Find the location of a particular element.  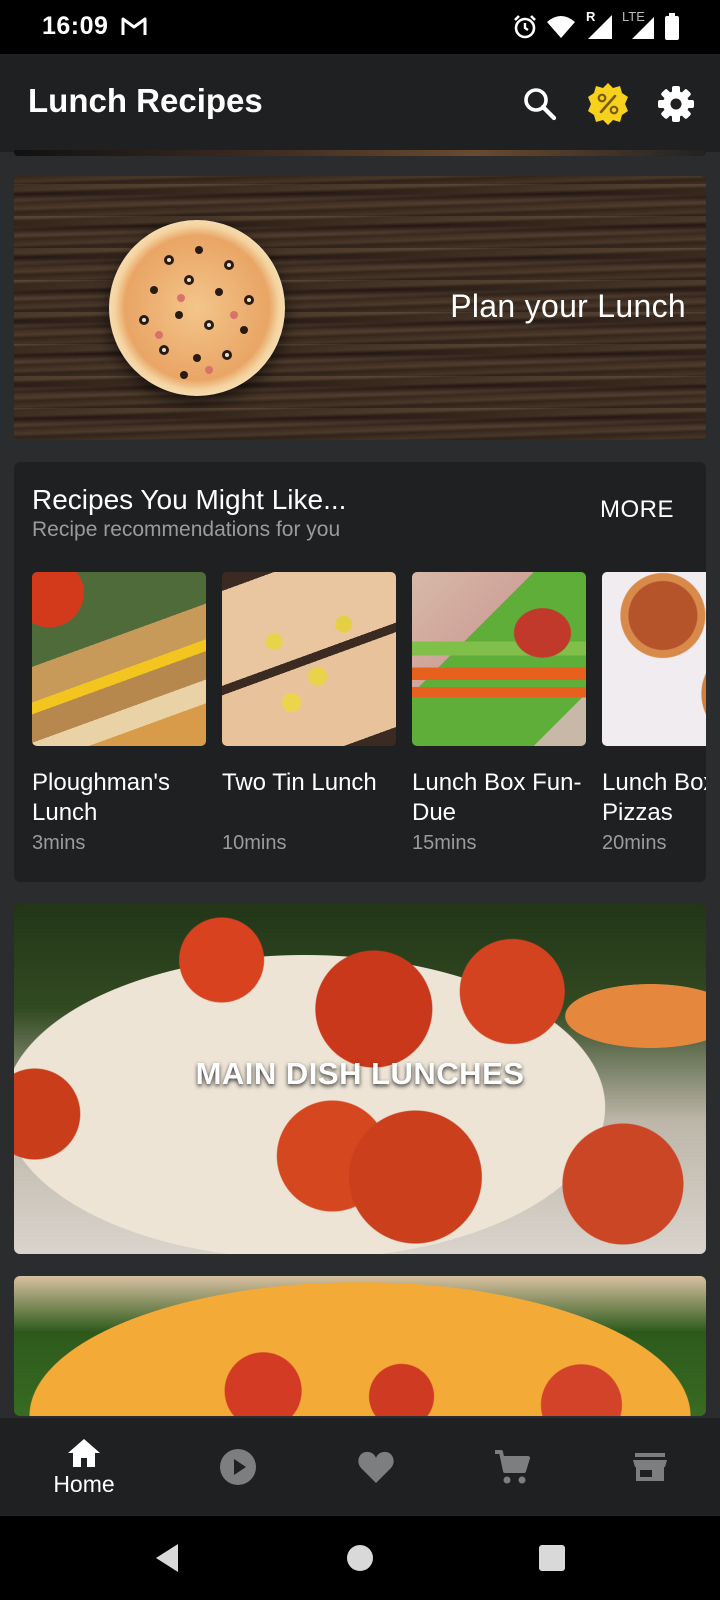

recipe-card-two-tin: Two Tin Lunch 10mins is located at coordinates (309, 713).